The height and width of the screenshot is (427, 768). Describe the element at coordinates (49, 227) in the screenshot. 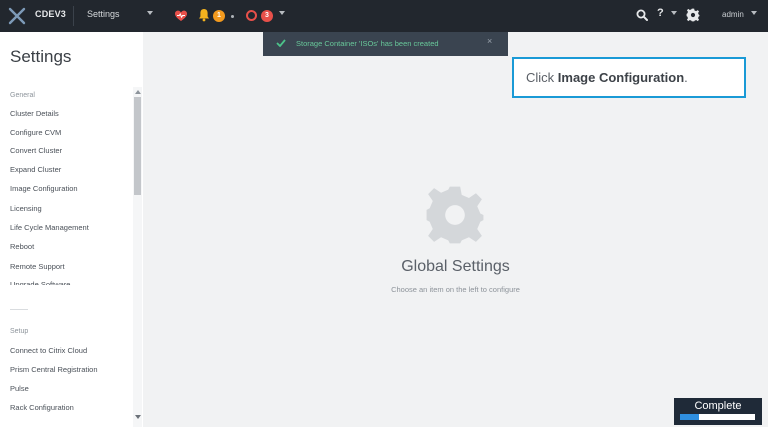

I see `sidebar-item-life-cycle-management: Life Cycle Management` at that location.